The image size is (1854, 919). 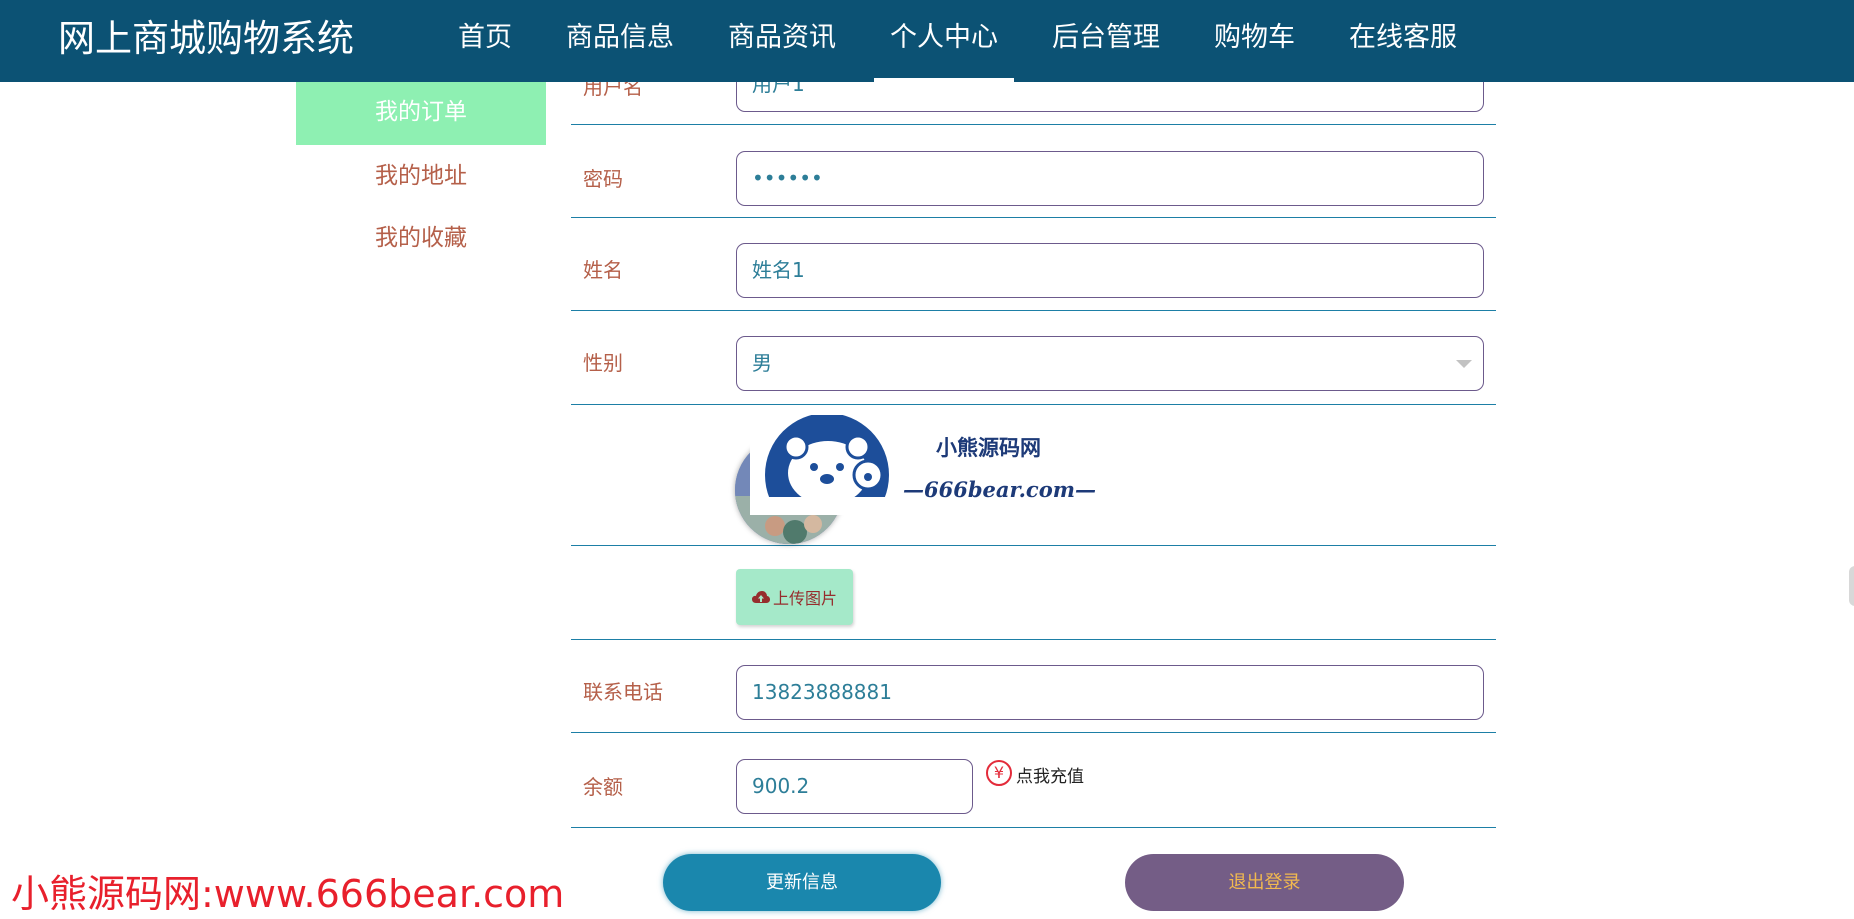 I want to click on form-row-phone: 联系电话 13823888881, so click(x=1033, y=686).